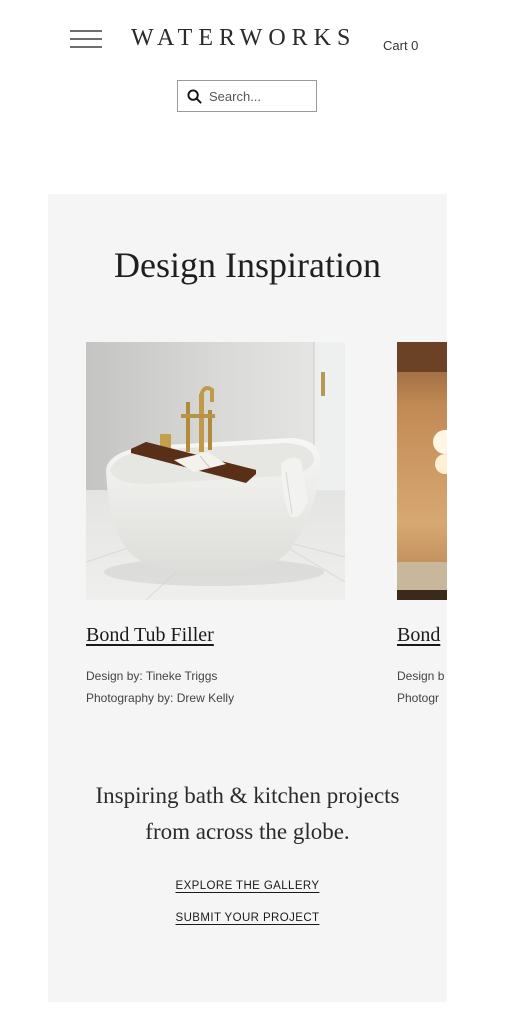 This screenshot has width=529, height=1024. Describe the element at coordinates (243, 38) in the screenshot. I see `brand-logo: WATERWORKS` at that location.